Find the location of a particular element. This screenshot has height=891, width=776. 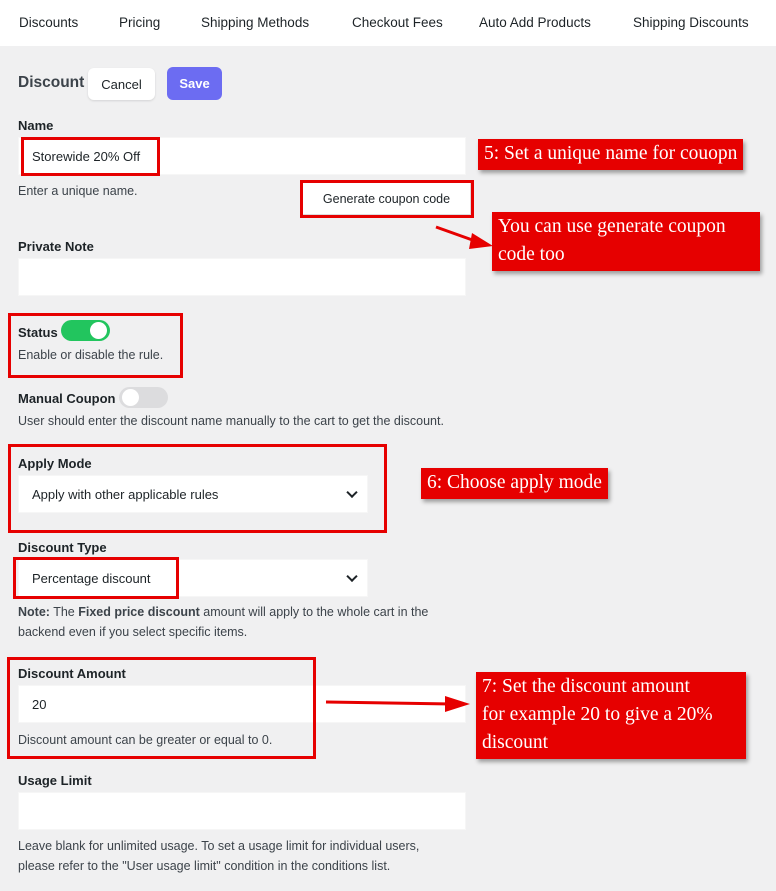

apply-mode-label: Apply Mode is located at coordinates (55, 463).